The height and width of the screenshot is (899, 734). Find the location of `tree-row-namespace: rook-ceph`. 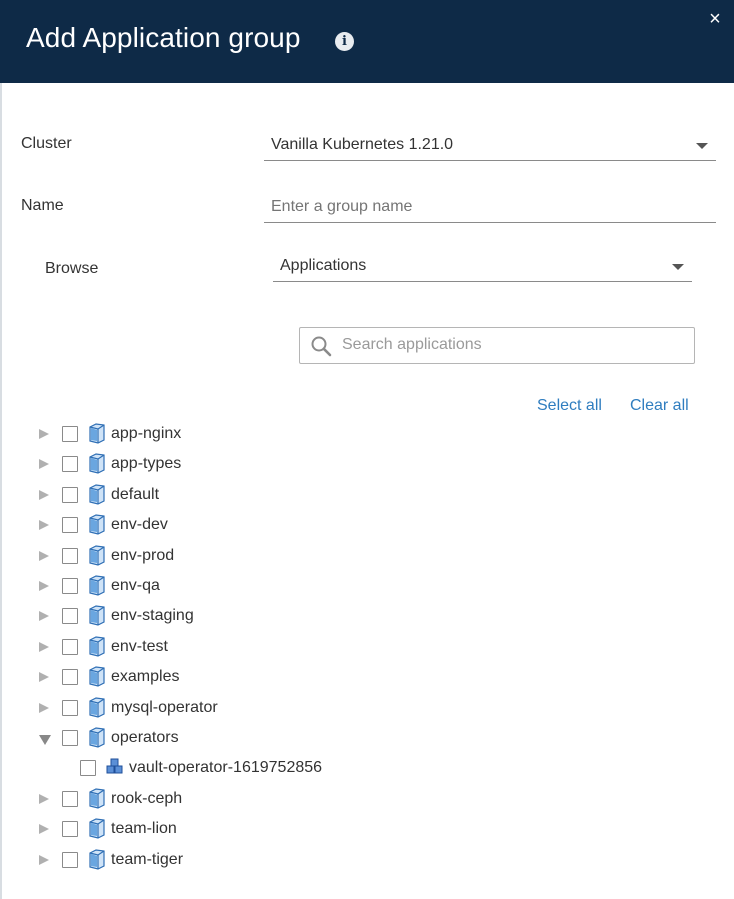

tree-row-namespace: rook-ceph is located at coordinates (367, 800).